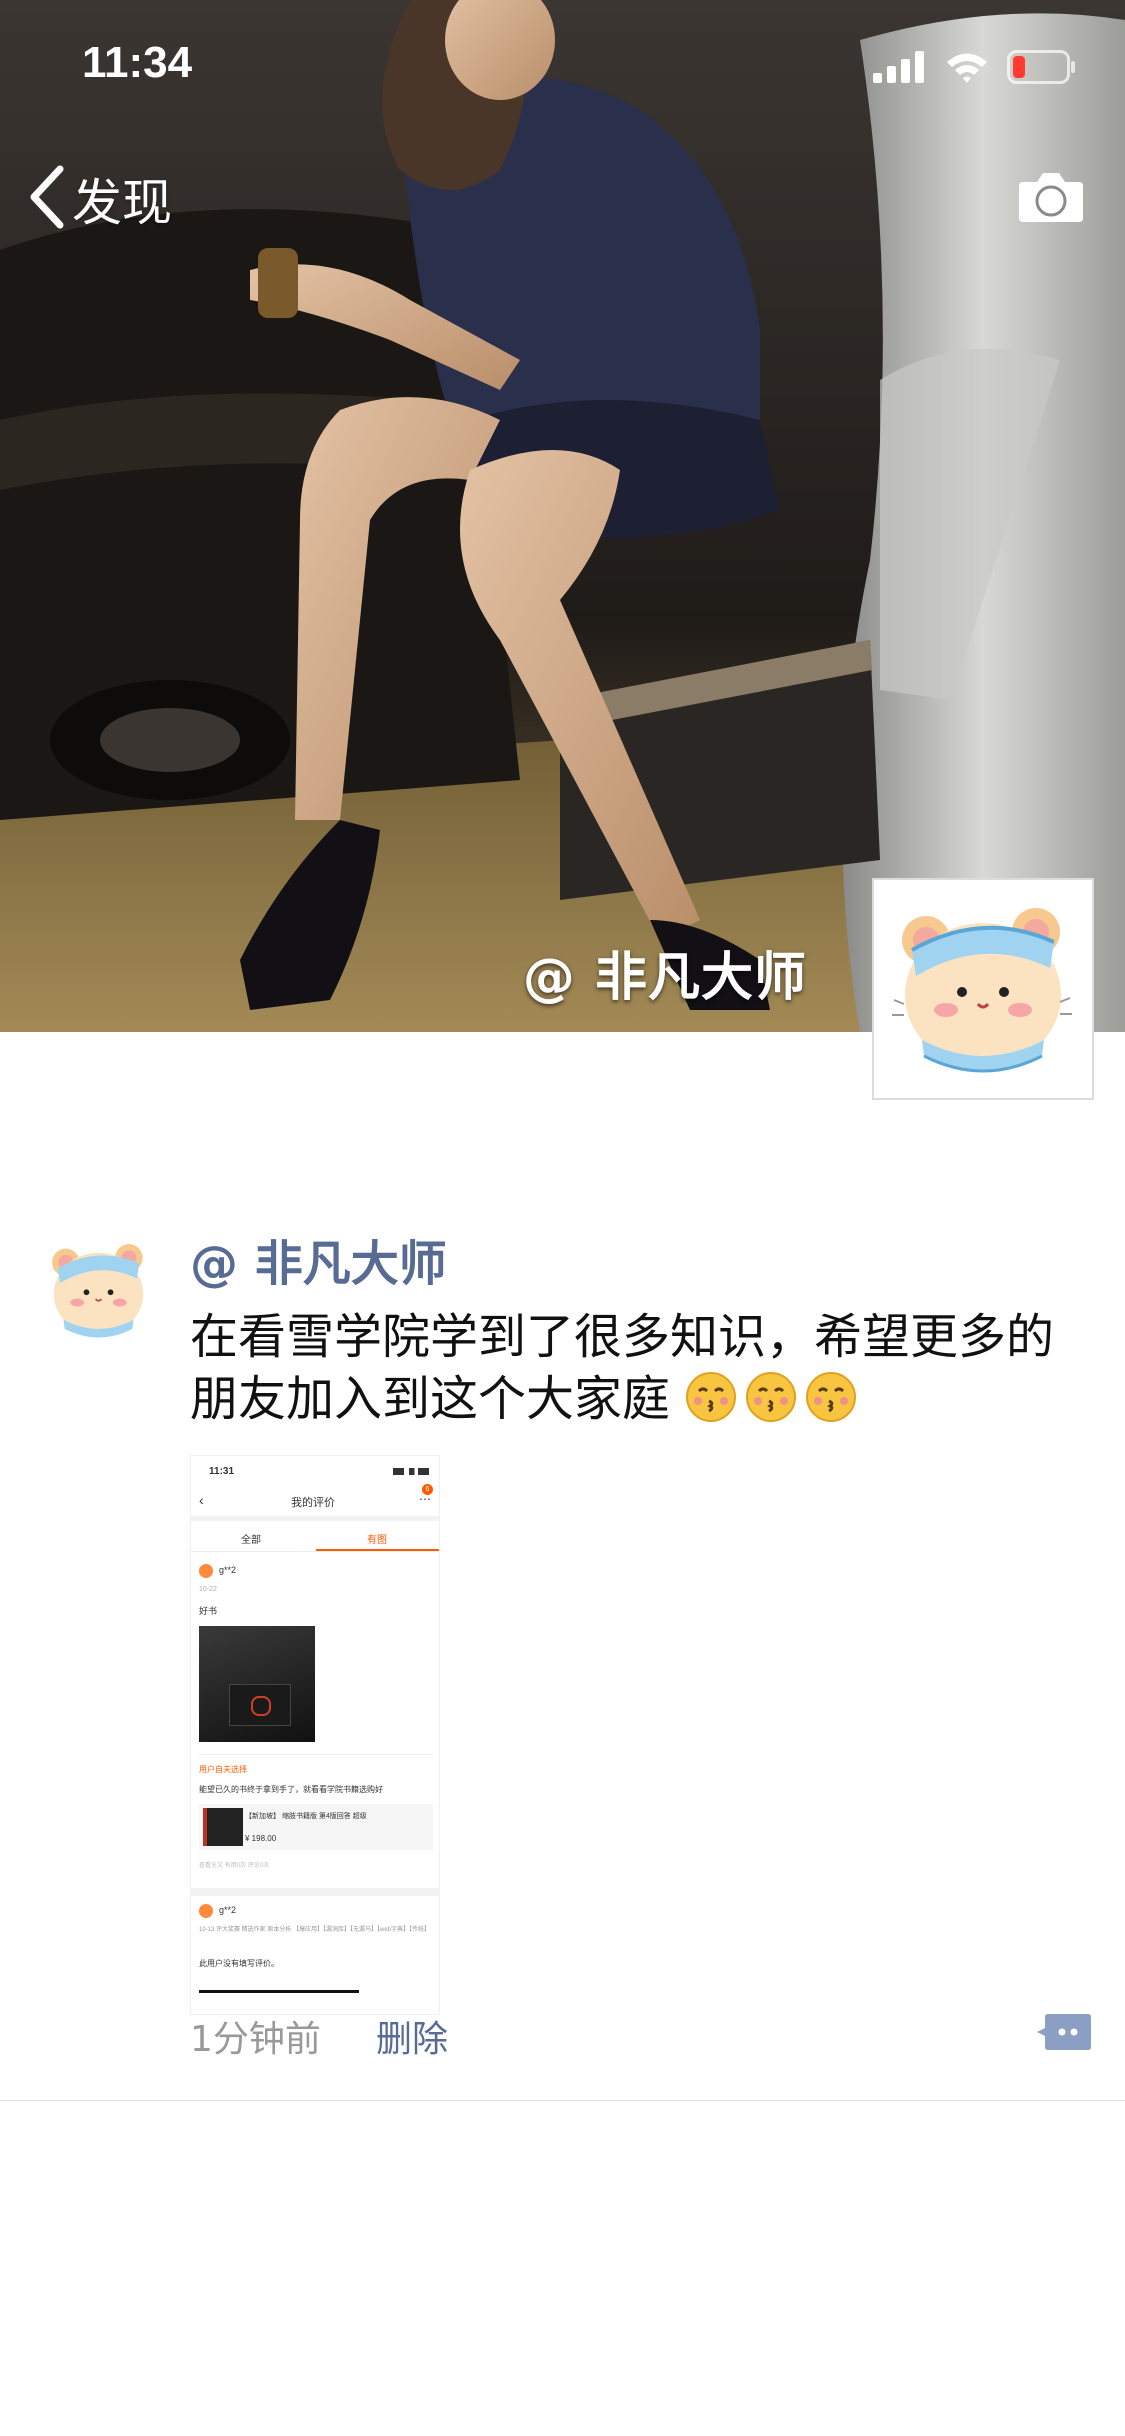  I want to click on battery-icon, so click(1042, 69).